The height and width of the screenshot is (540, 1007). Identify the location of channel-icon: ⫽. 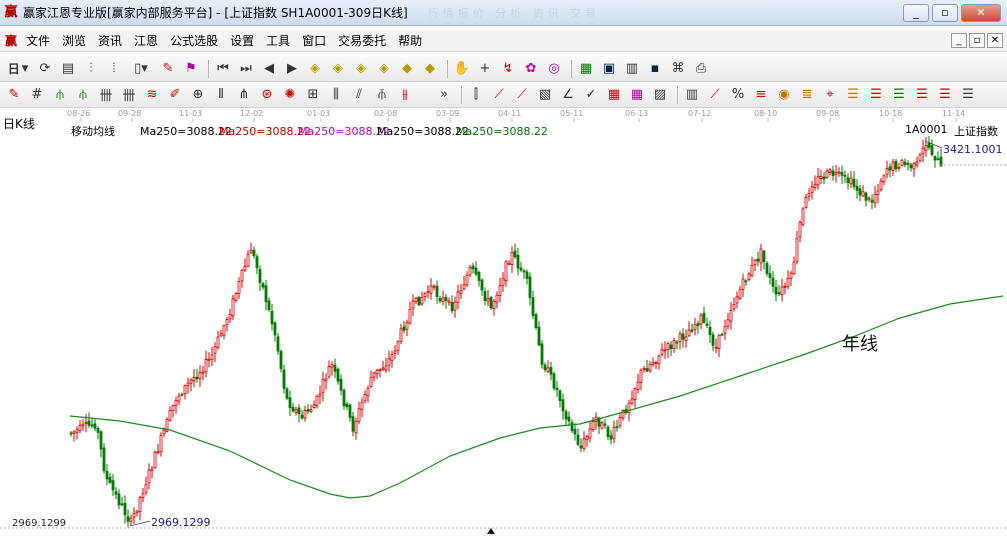
(359, 95).